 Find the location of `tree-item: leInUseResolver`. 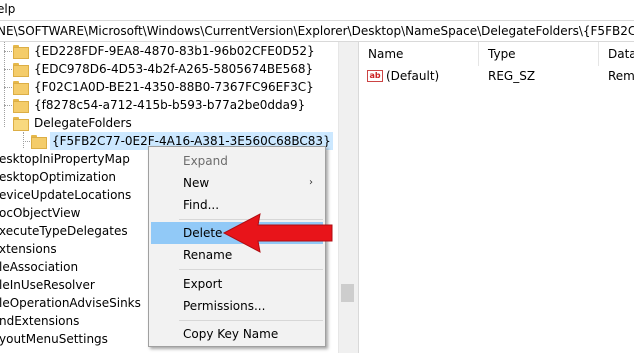

tree-item: leInUseResolver is located at coordinates (48, 285).